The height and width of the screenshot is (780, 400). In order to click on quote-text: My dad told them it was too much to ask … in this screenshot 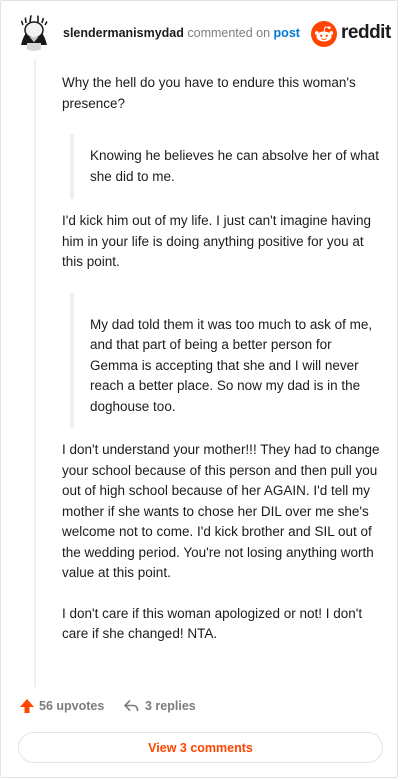, I will do `click(231, 365)`.